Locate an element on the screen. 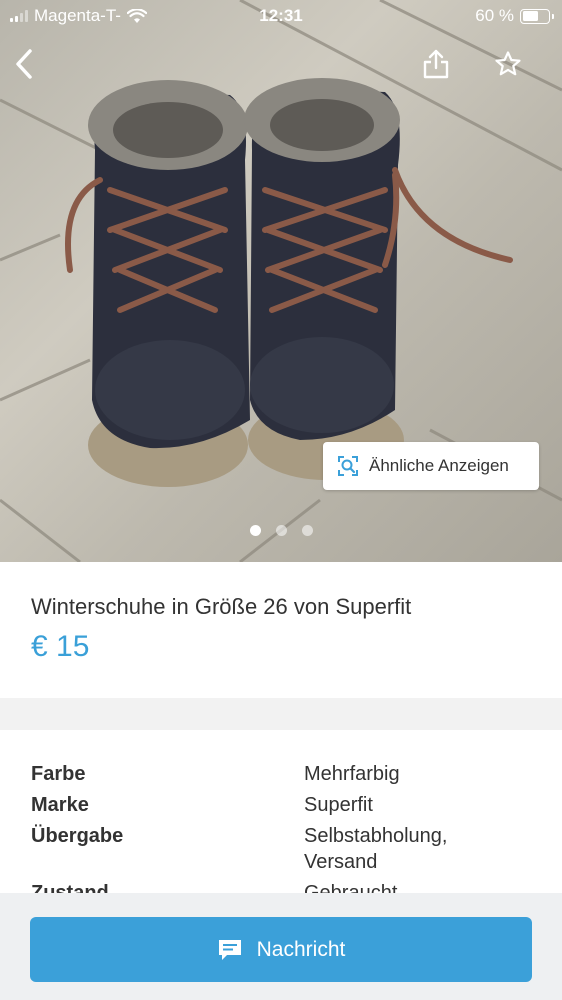  detail-key: Farbe is located at coordinates (58, 774).